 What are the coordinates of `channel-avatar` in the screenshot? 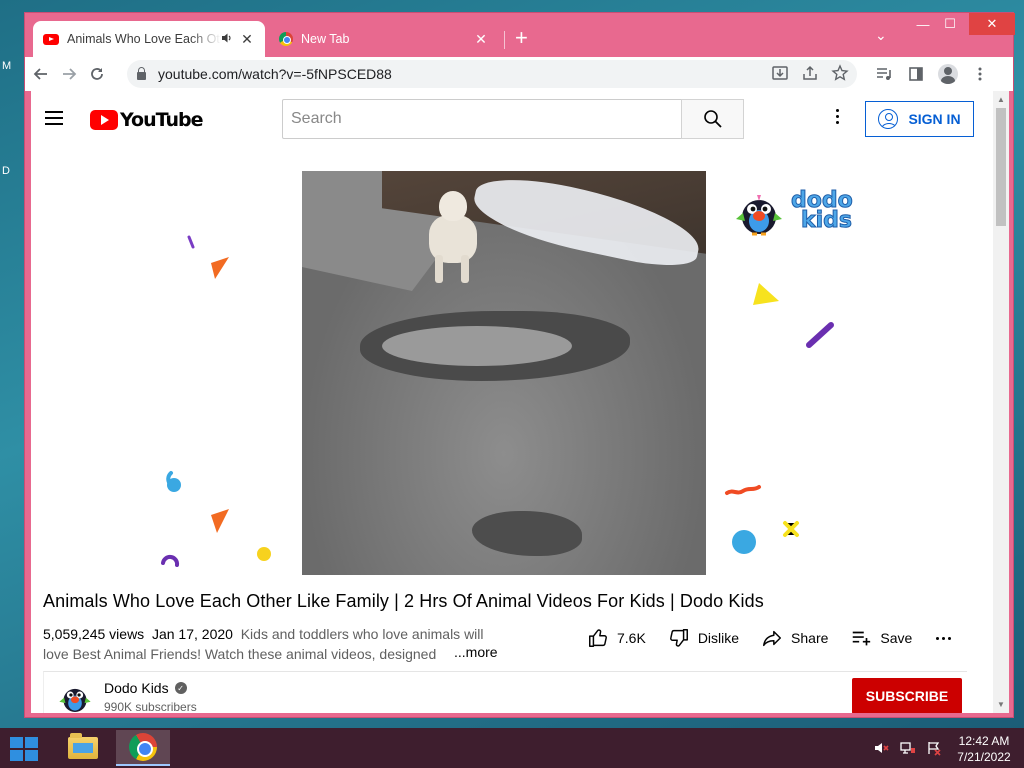 It's located at (75, 696).